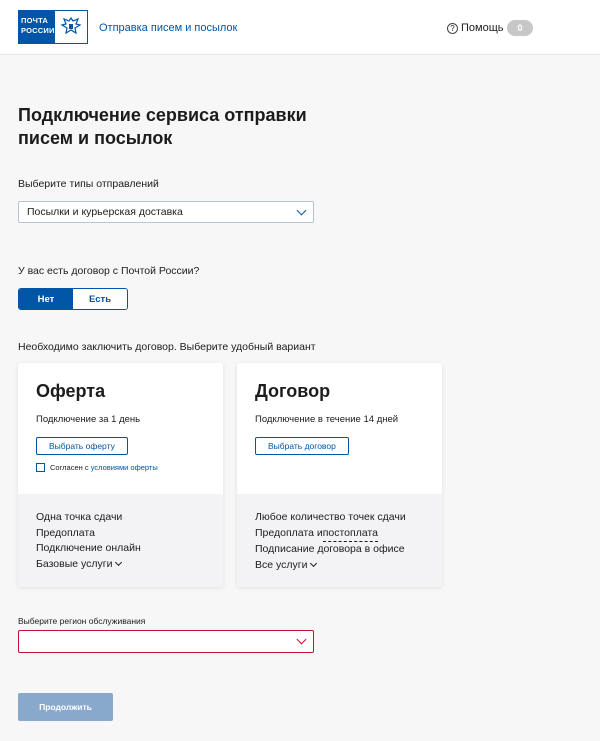 The image size is (600, 741). I want to click on offer-basic-services-label: Базовые услуги, so click(74, 563).